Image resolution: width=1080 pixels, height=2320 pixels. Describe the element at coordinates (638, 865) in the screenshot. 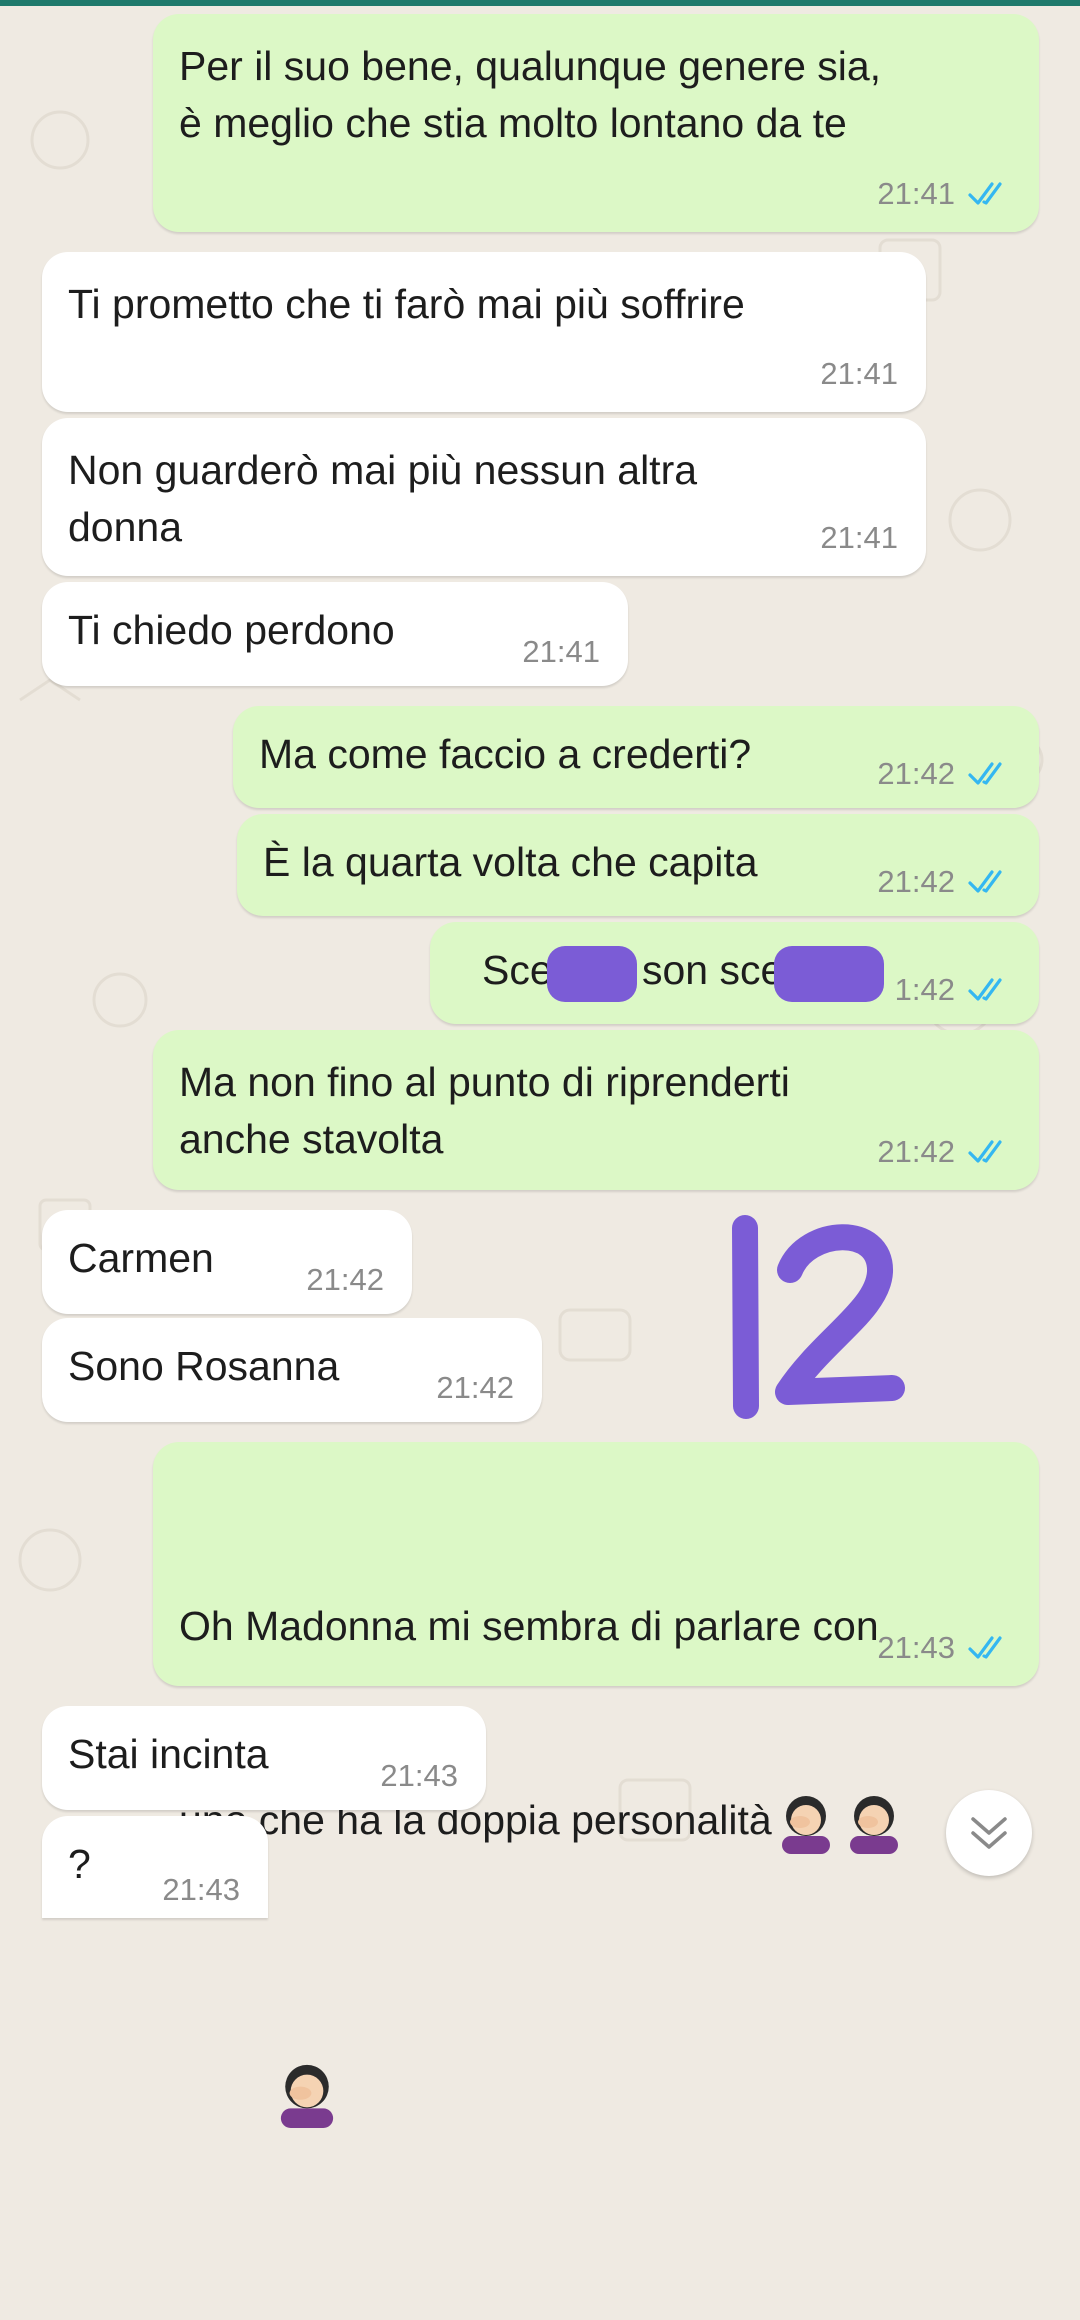

I see `outgoing-message: È la quarta volta che capita 21:42` at that location.